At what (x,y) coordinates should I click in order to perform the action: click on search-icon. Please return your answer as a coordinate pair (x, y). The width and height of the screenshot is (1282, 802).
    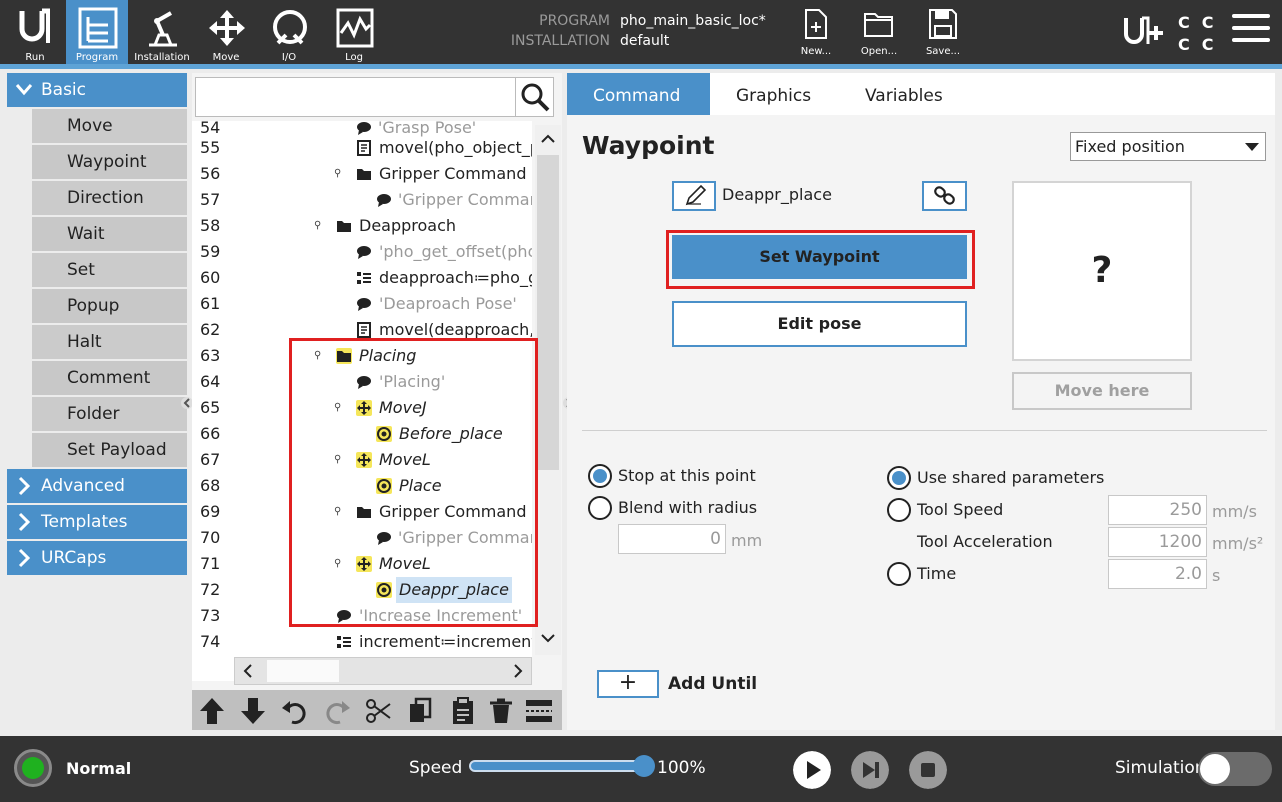
    Looking at the image, I should click on (534, 97).